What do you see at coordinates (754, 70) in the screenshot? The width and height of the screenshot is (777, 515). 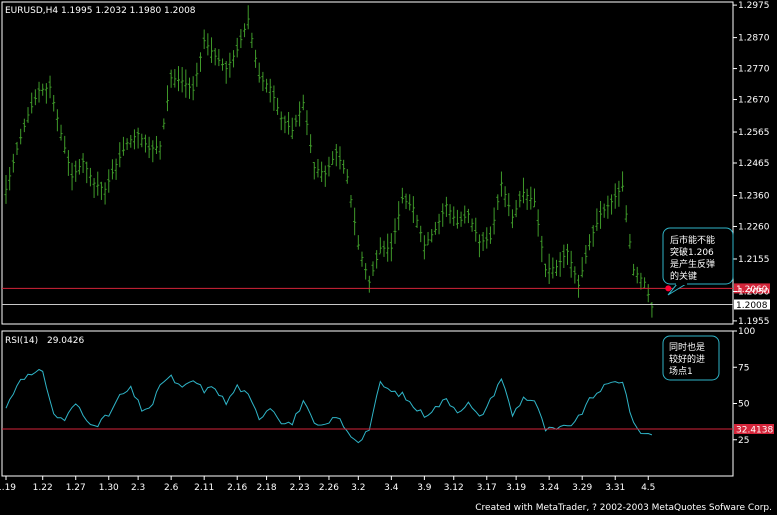 I see `price-y-tick-label: 1.2770` at bounding box center [754, 70].